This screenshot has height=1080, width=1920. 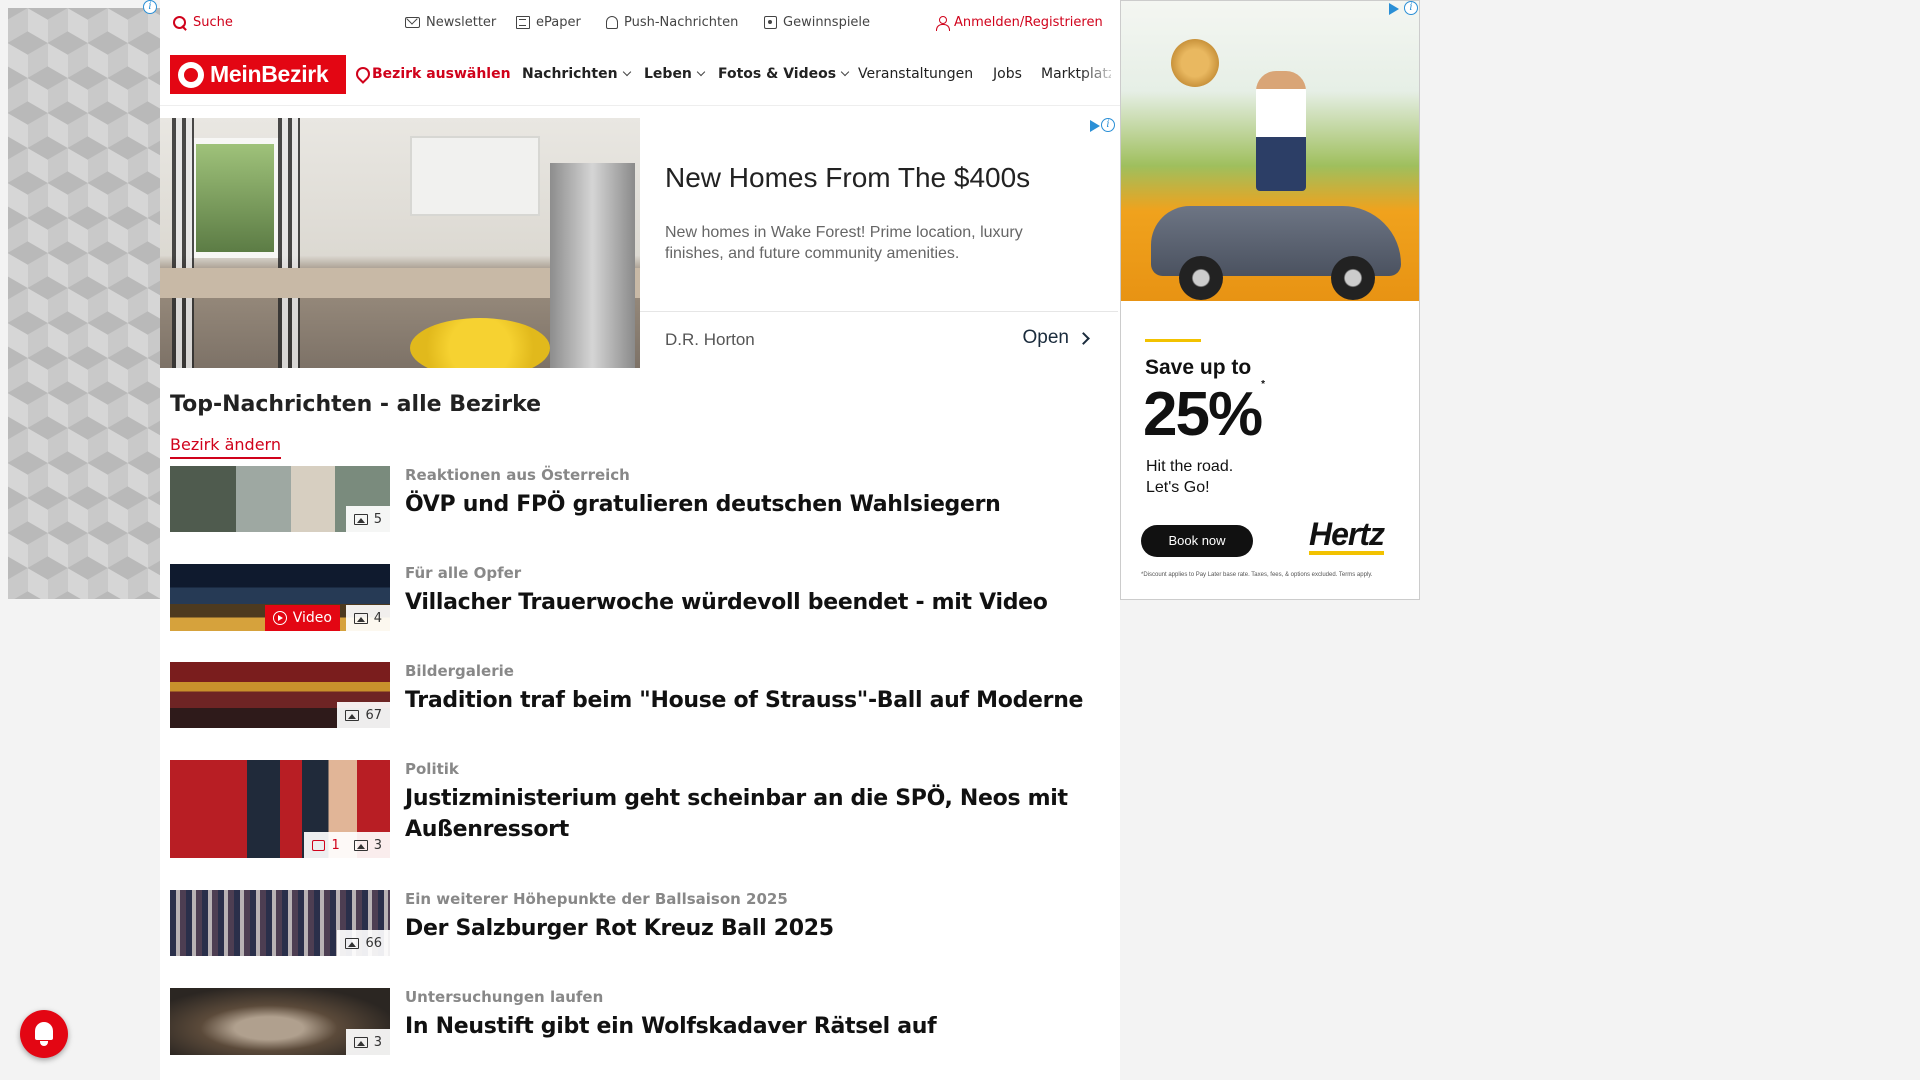 I want to click on logo-mark-icon, so click(x=191, y=74).